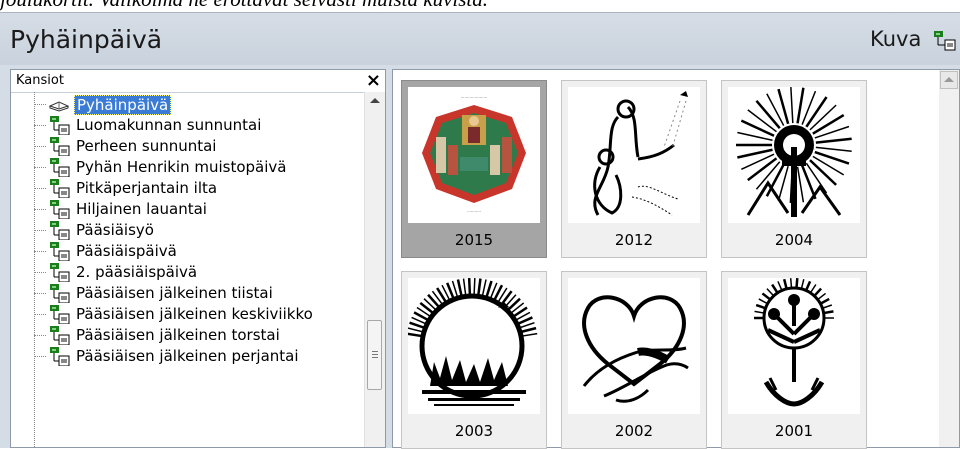 The height and width of the screenshot is (449, 960). Describe the element at coordinates (474, 240) in the screenshot. I see `thumbnail-caption: 2015` at that location.